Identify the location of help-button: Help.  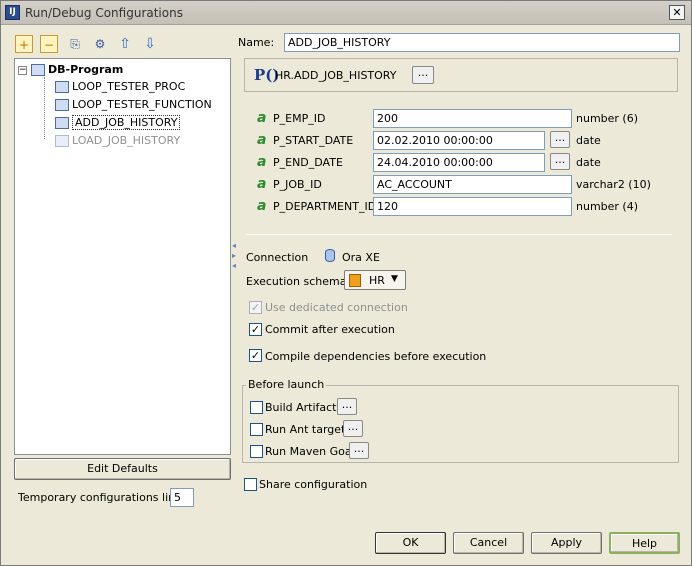
(644, 543).